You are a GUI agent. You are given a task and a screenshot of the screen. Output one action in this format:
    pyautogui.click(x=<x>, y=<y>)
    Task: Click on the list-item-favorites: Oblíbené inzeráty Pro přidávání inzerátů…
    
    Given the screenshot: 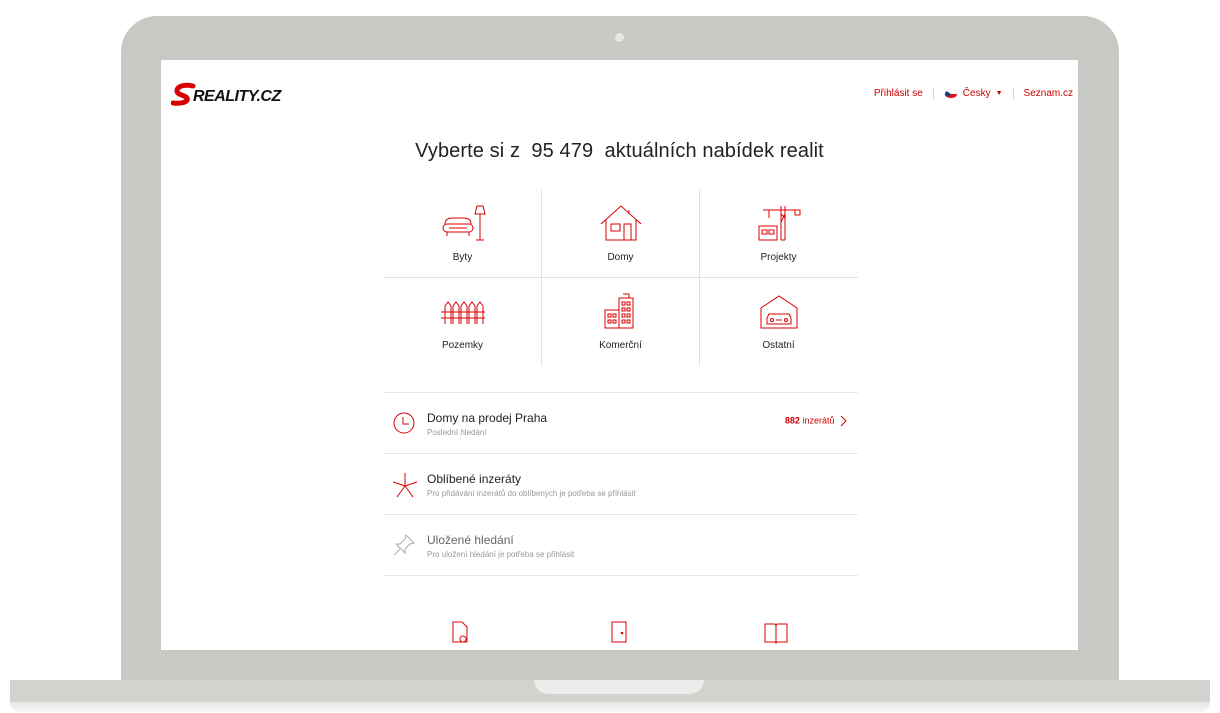 What is the action you would take?
    pyautogui.click(x=621, y=483)
    